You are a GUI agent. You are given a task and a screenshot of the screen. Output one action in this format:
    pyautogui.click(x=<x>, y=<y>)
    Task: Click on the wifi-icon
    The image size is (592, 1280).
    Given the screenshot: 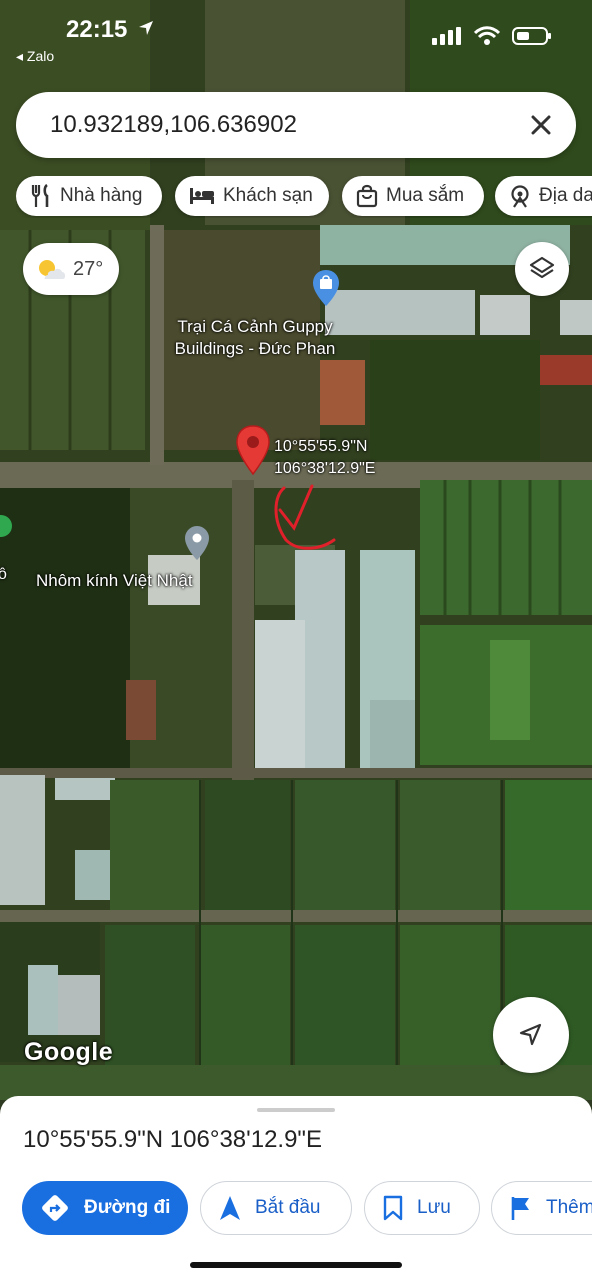 What is the action you would take?
    pyautogui.click(x=487, y=35)
    